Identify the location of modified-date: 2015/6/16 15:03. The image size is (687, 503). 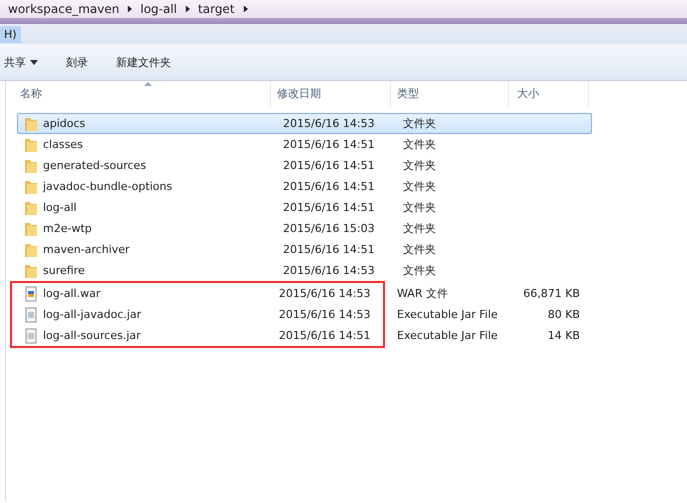
(329, 228).